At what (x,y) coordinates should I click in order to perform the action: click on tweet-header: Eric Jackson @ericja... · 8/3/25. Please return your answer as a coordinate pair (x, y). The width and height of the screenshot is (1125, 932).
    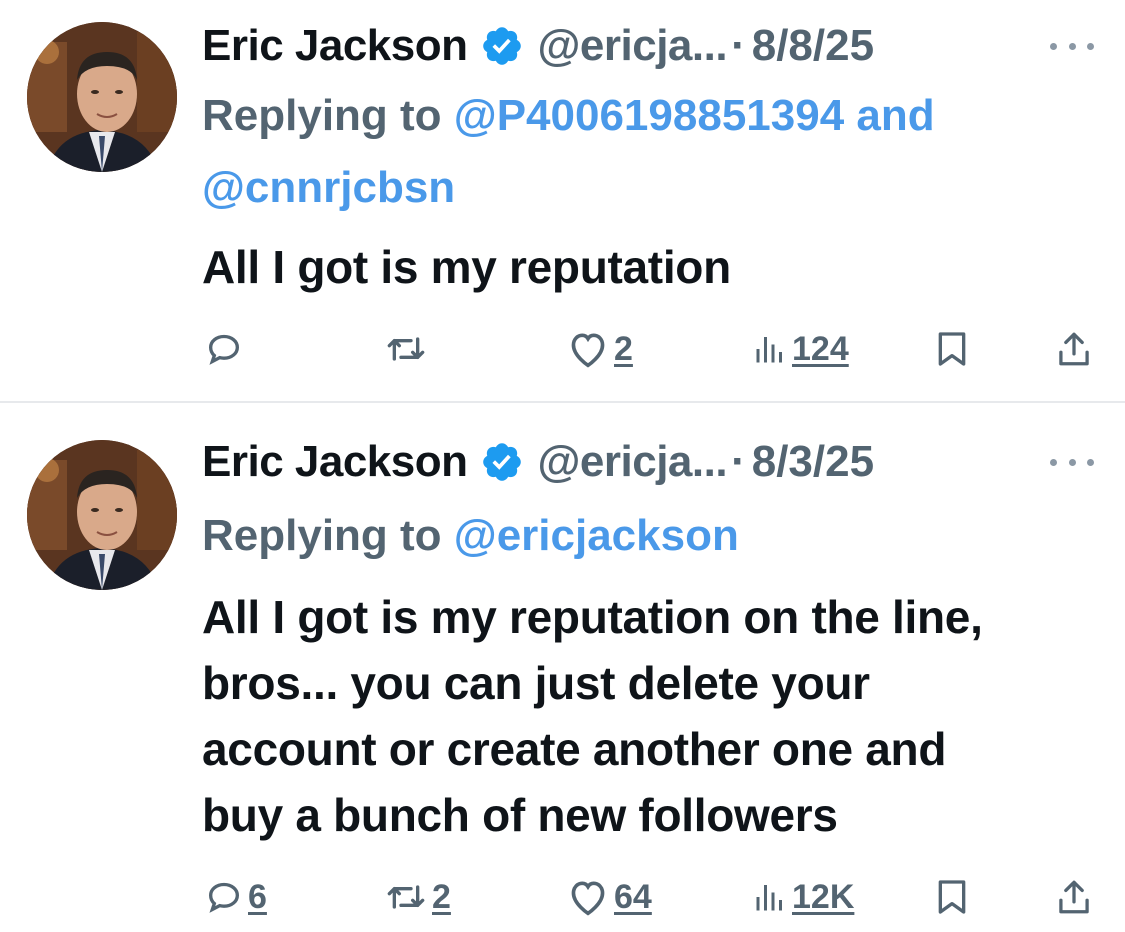
    Looking at the image, I should click on (538, 462).